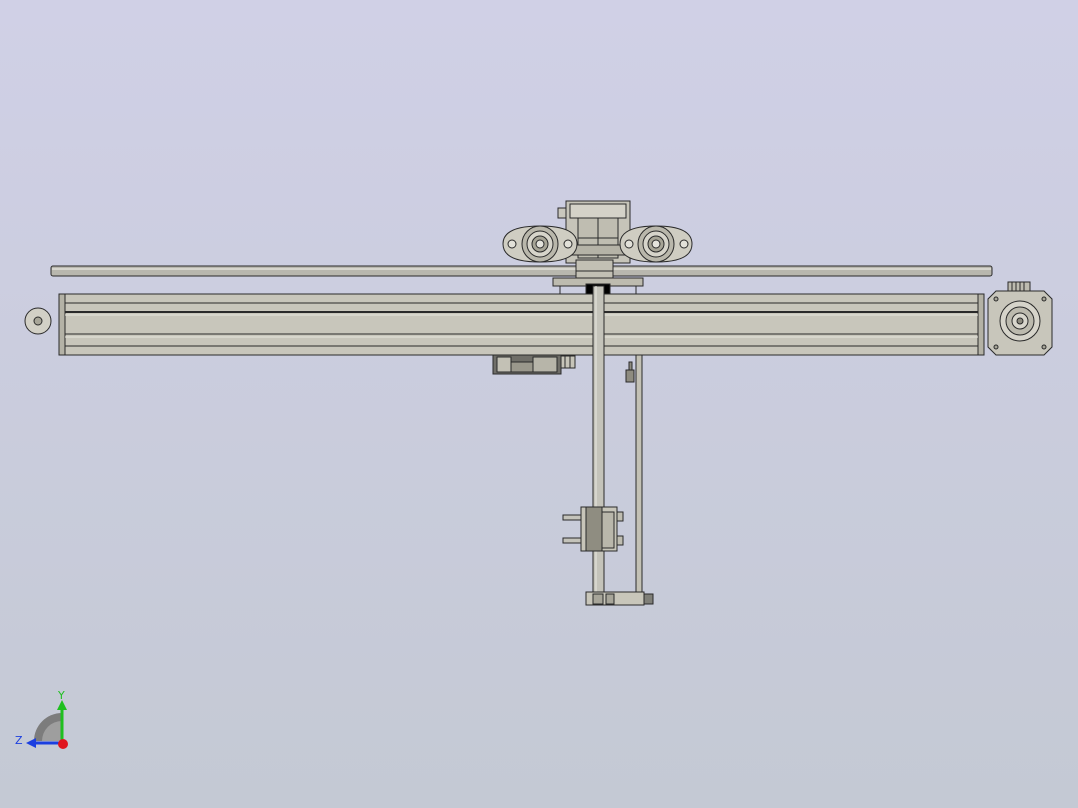 The image size is (1078, 808). Describe the element at coordinates (540, 244) in the screenshot. I see `left-flange-bearing` at that location.